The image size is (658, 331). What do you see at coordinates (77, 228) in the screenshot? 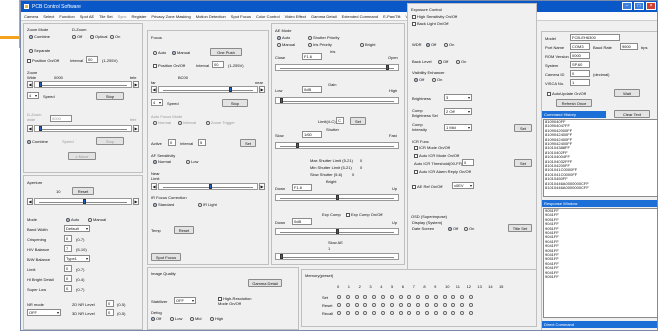
I see `bandwidth-select: Default` at bounding box center [77, 228].